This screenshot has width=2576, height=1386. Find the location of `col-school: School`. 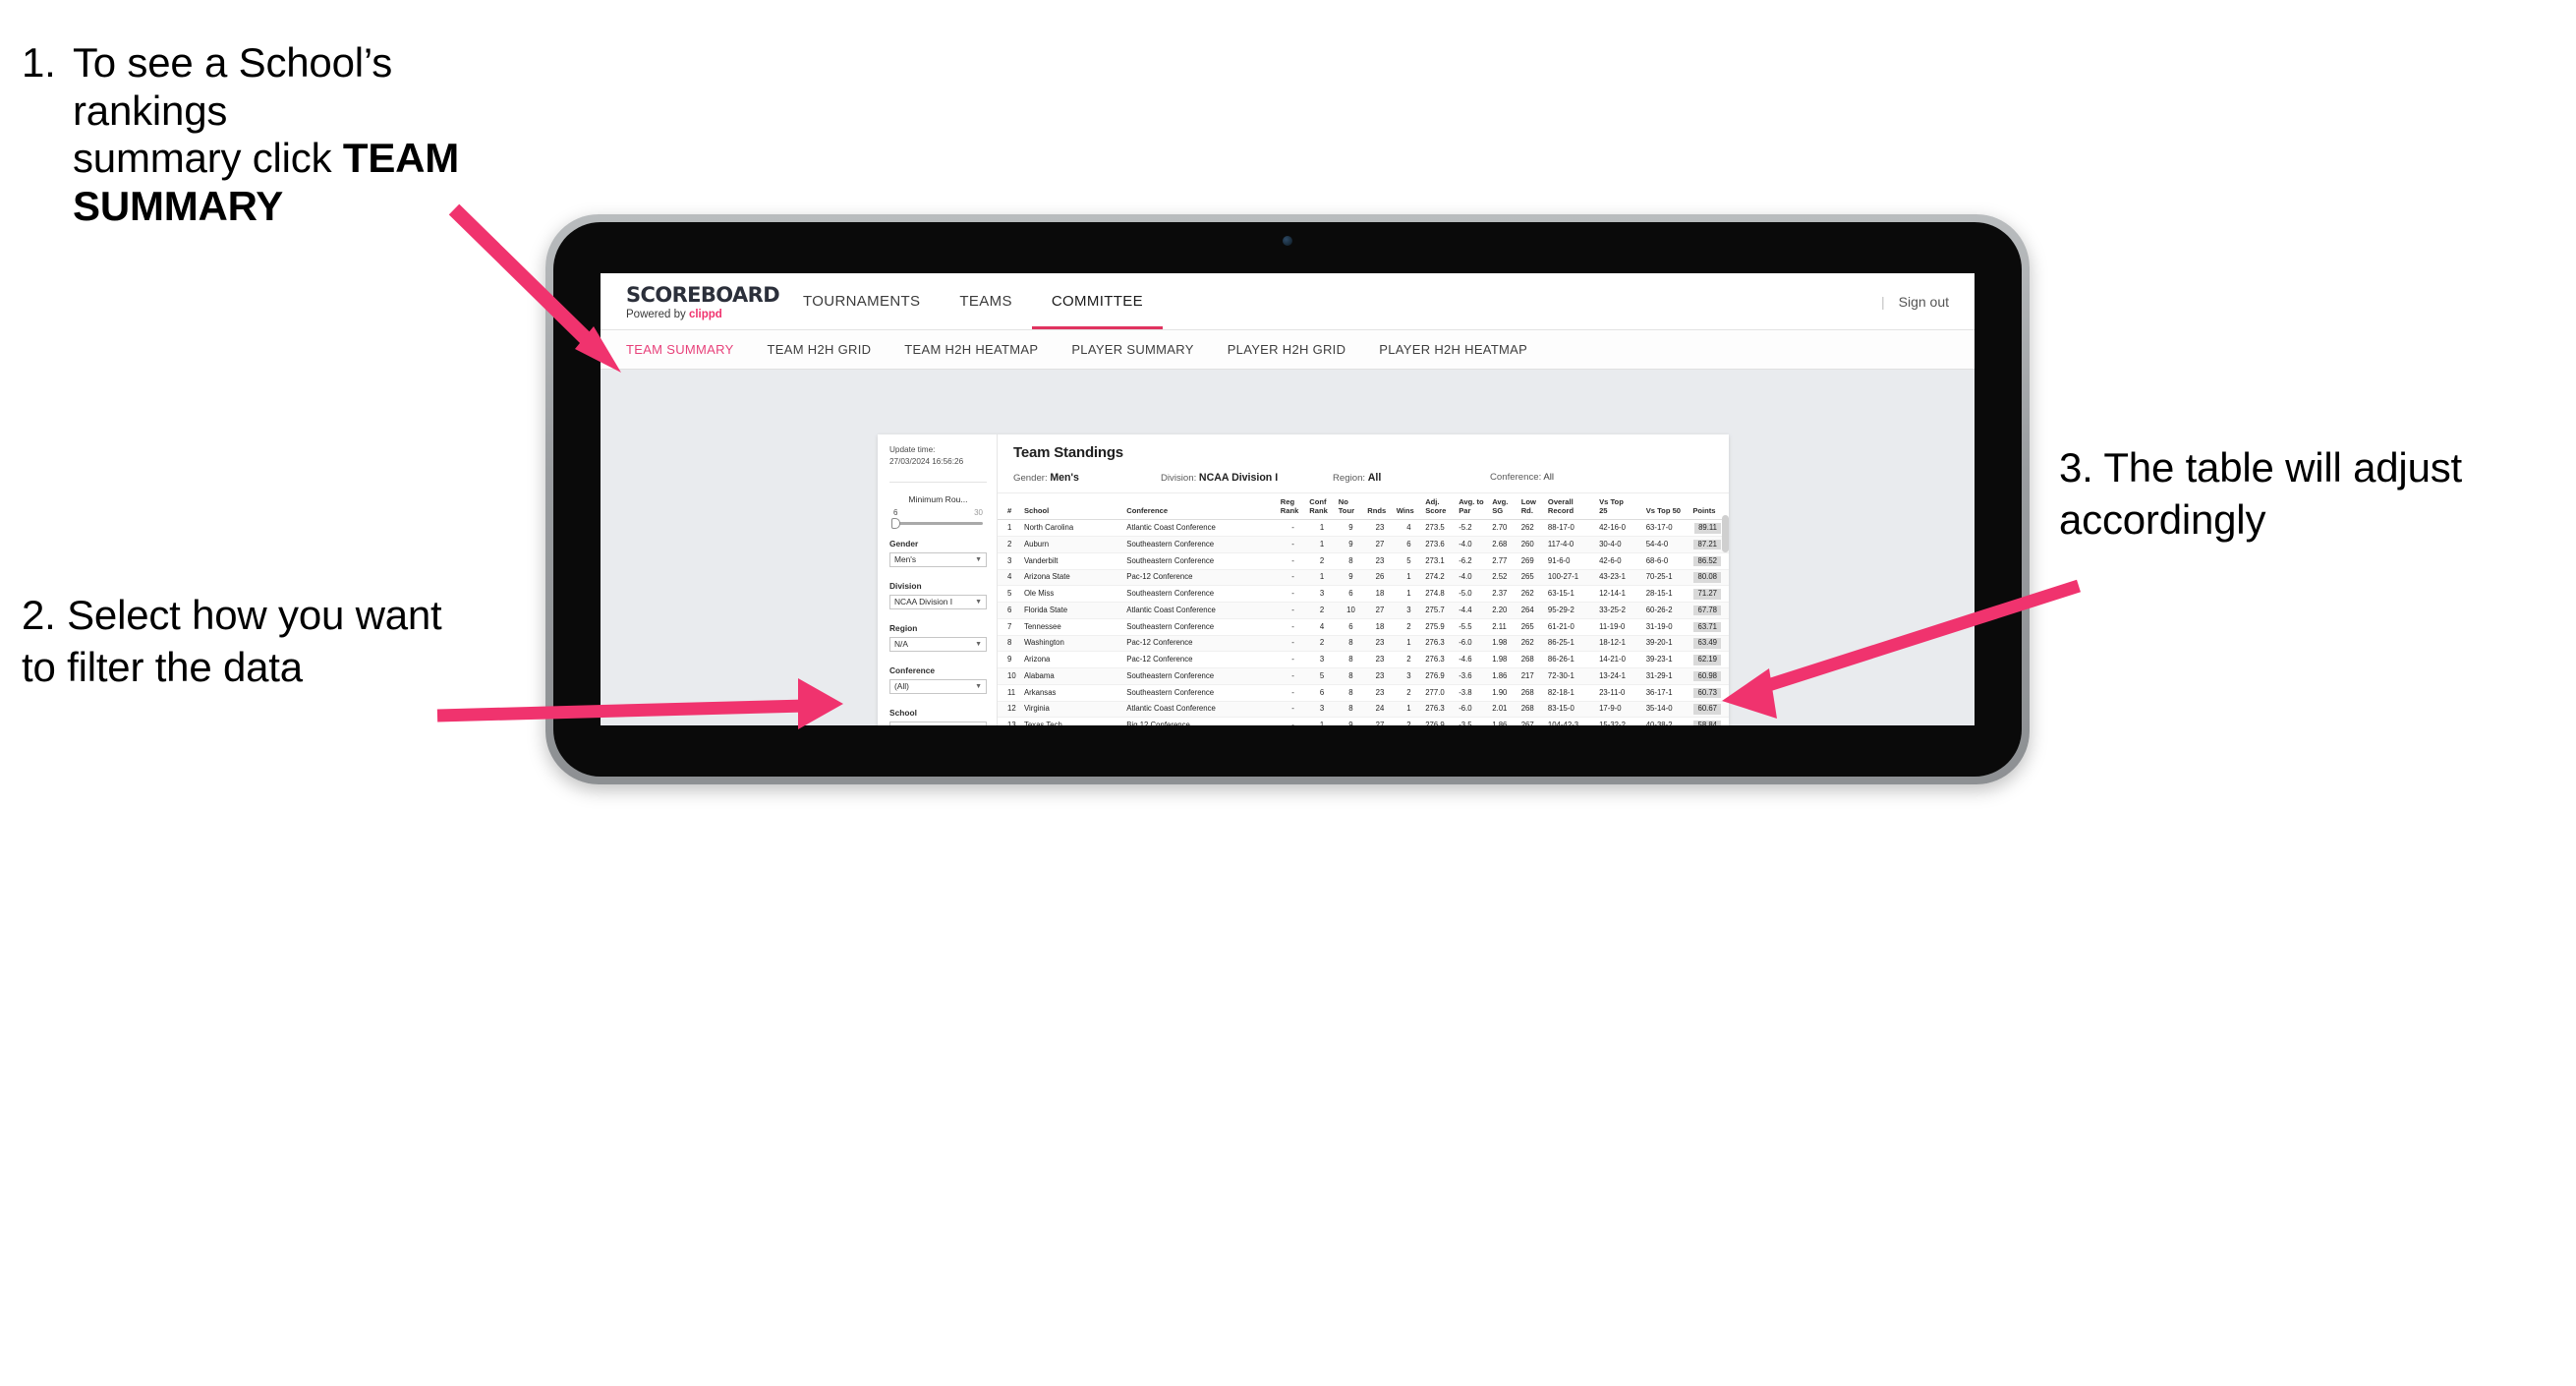

col-school: School is located at coordinates (1073, 507).